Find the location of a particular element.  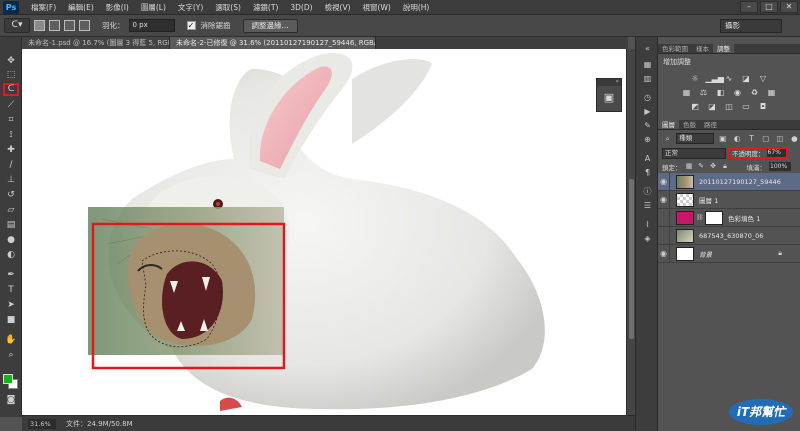

swatches-panel-icon: ▥ is located at coordinates (647, 78).